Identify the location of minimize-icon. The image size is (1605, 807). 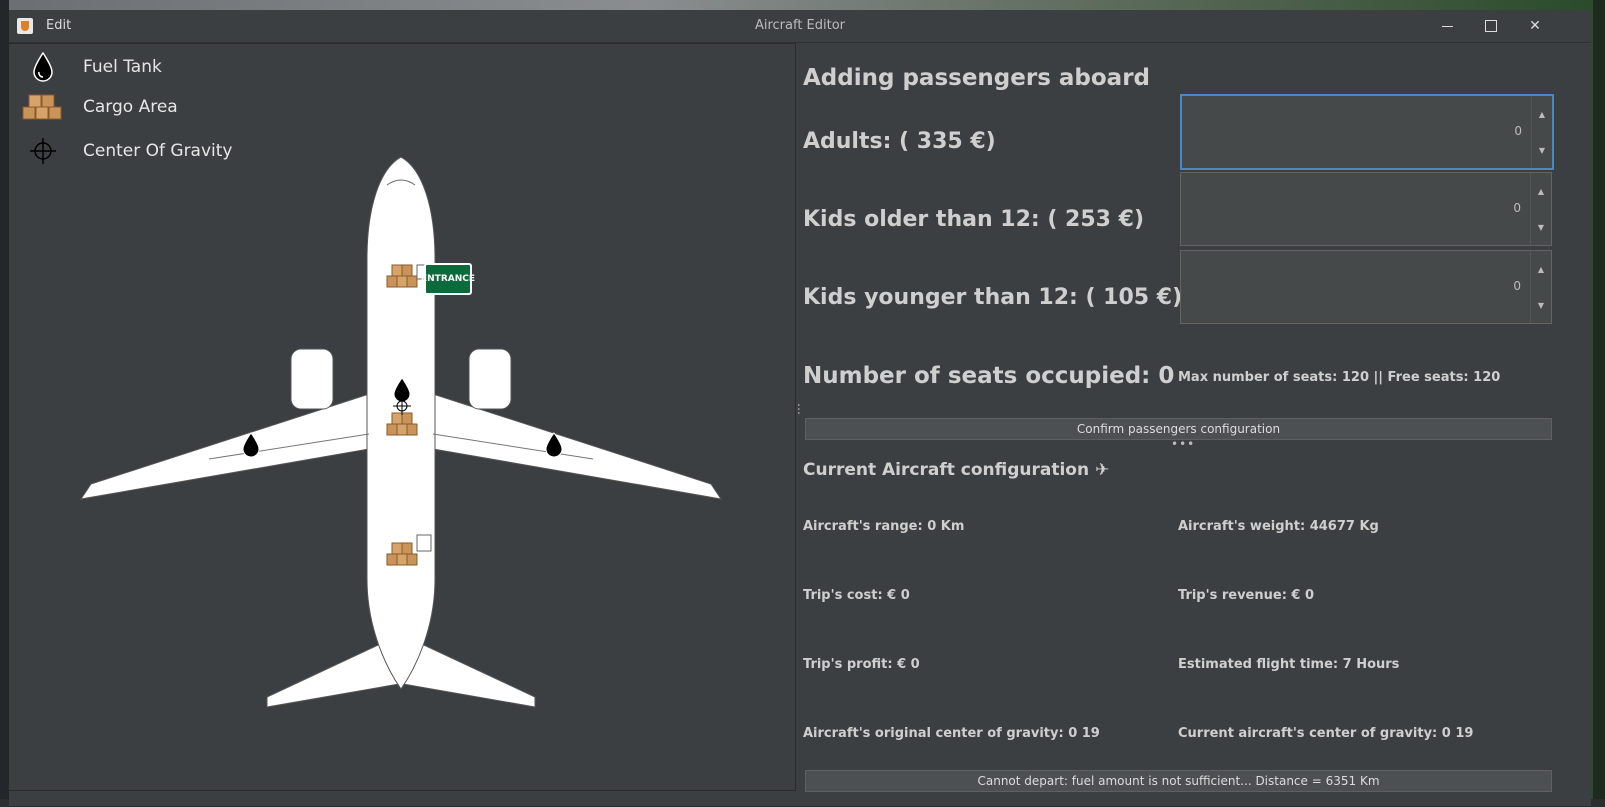
(1447, 26).